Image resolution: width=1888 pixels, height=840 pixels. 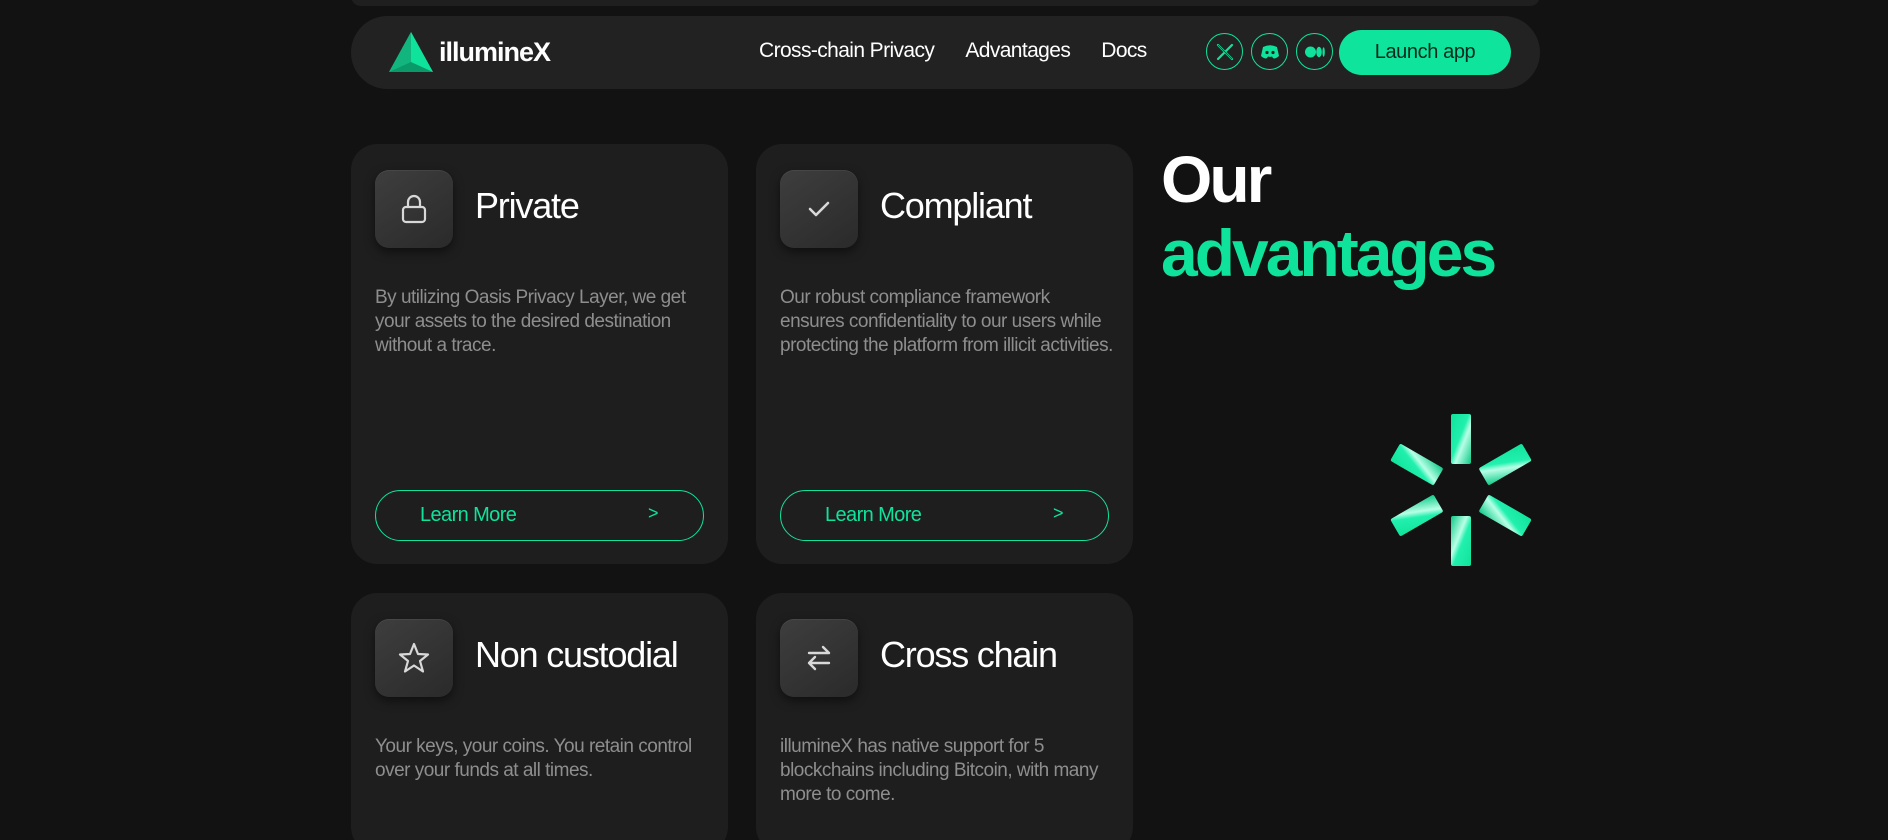 What do you see at coordinates (1124, 51) in the screenshot?
I see `nav-link-docs: Docs` at bounding box center [1124, 51].